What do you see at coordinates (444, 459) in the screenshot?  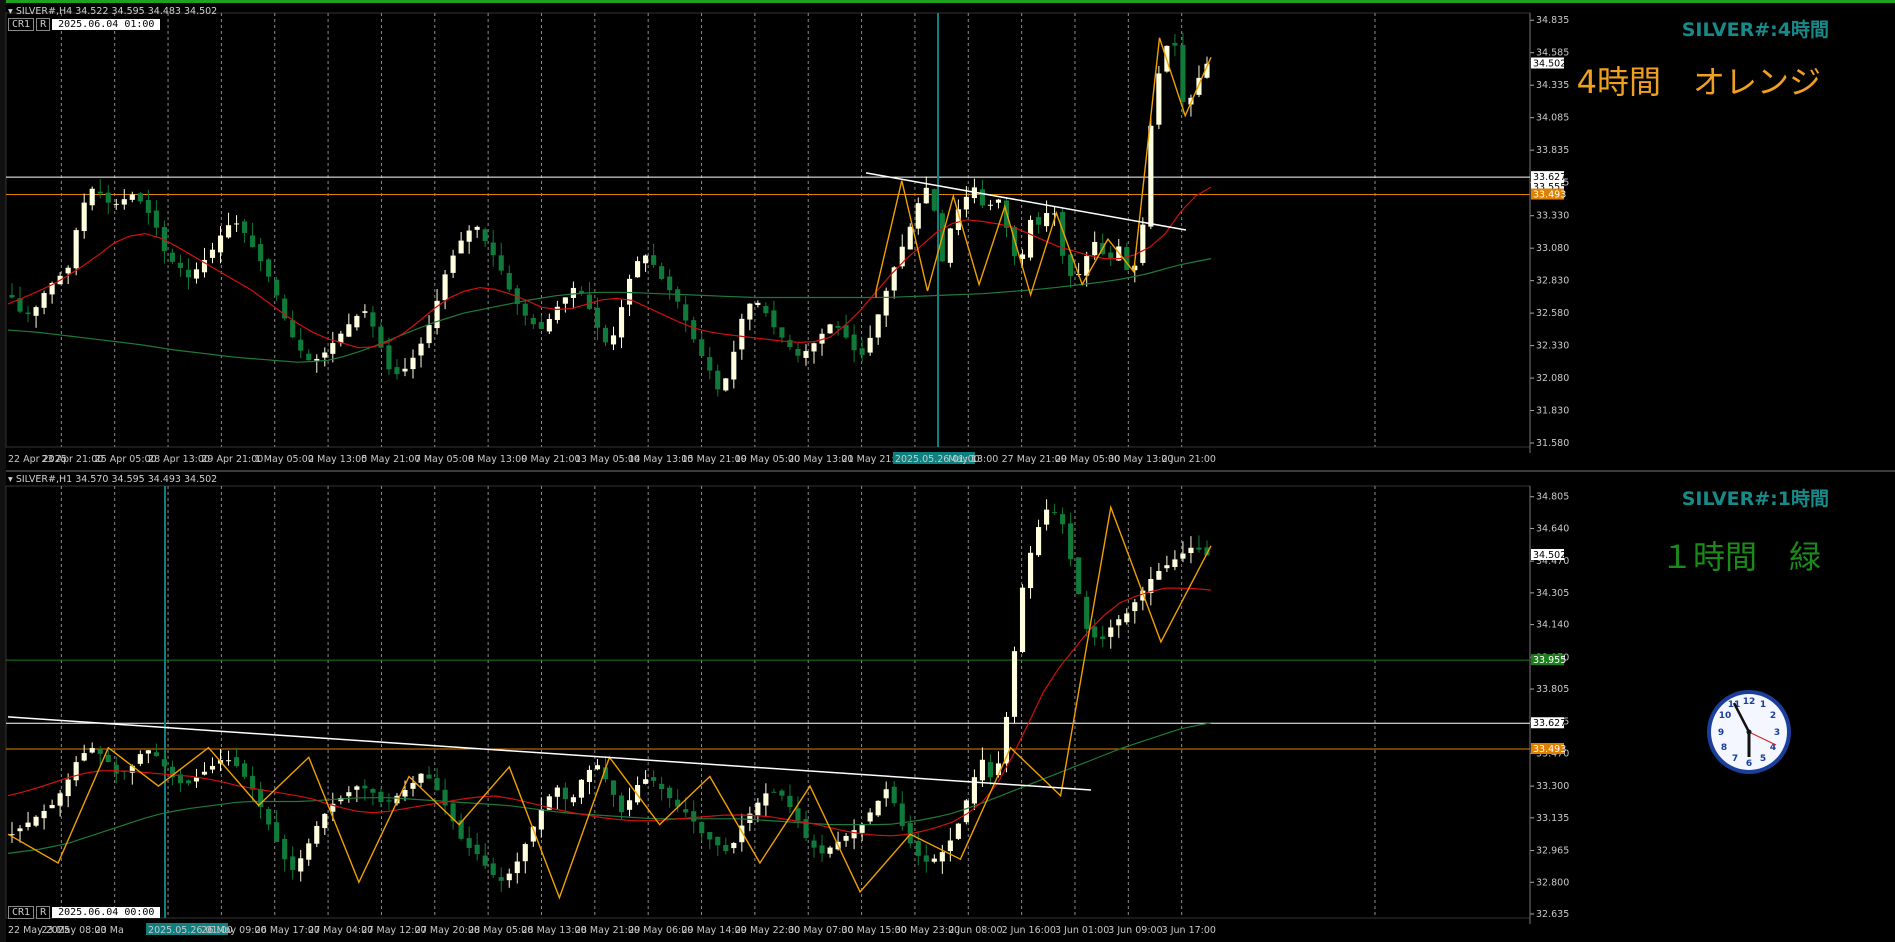 I see `x-tick-label: 7 May 05:00` at bounding box center [444, 459].